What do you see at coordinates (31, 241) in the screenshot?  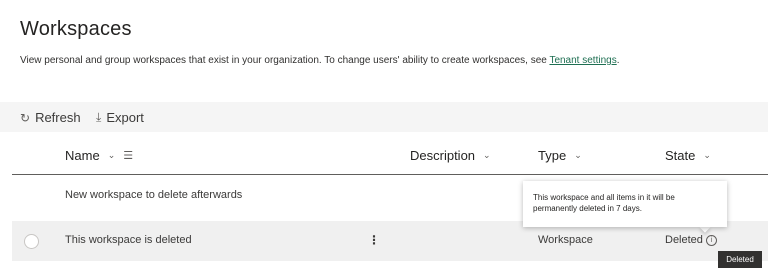 I see `row-select-radio` at bounding box center [31, 241].